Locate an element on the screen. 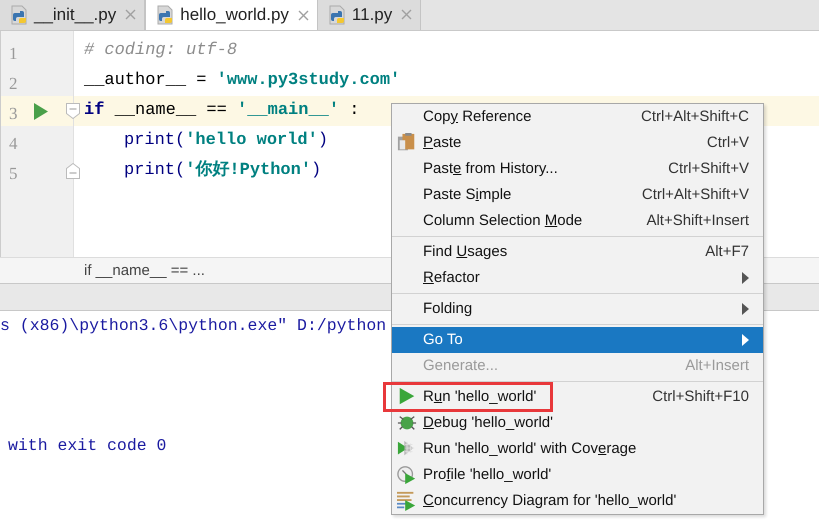  menu-item: Go To is located at coordinates (577, 340).